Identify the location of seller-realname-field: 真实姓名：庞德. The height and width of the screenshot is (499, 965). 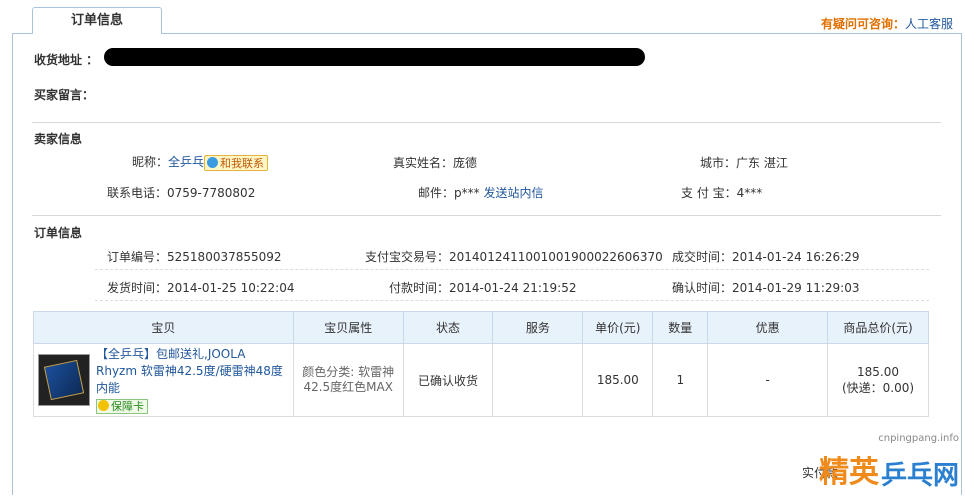
(435, 162).